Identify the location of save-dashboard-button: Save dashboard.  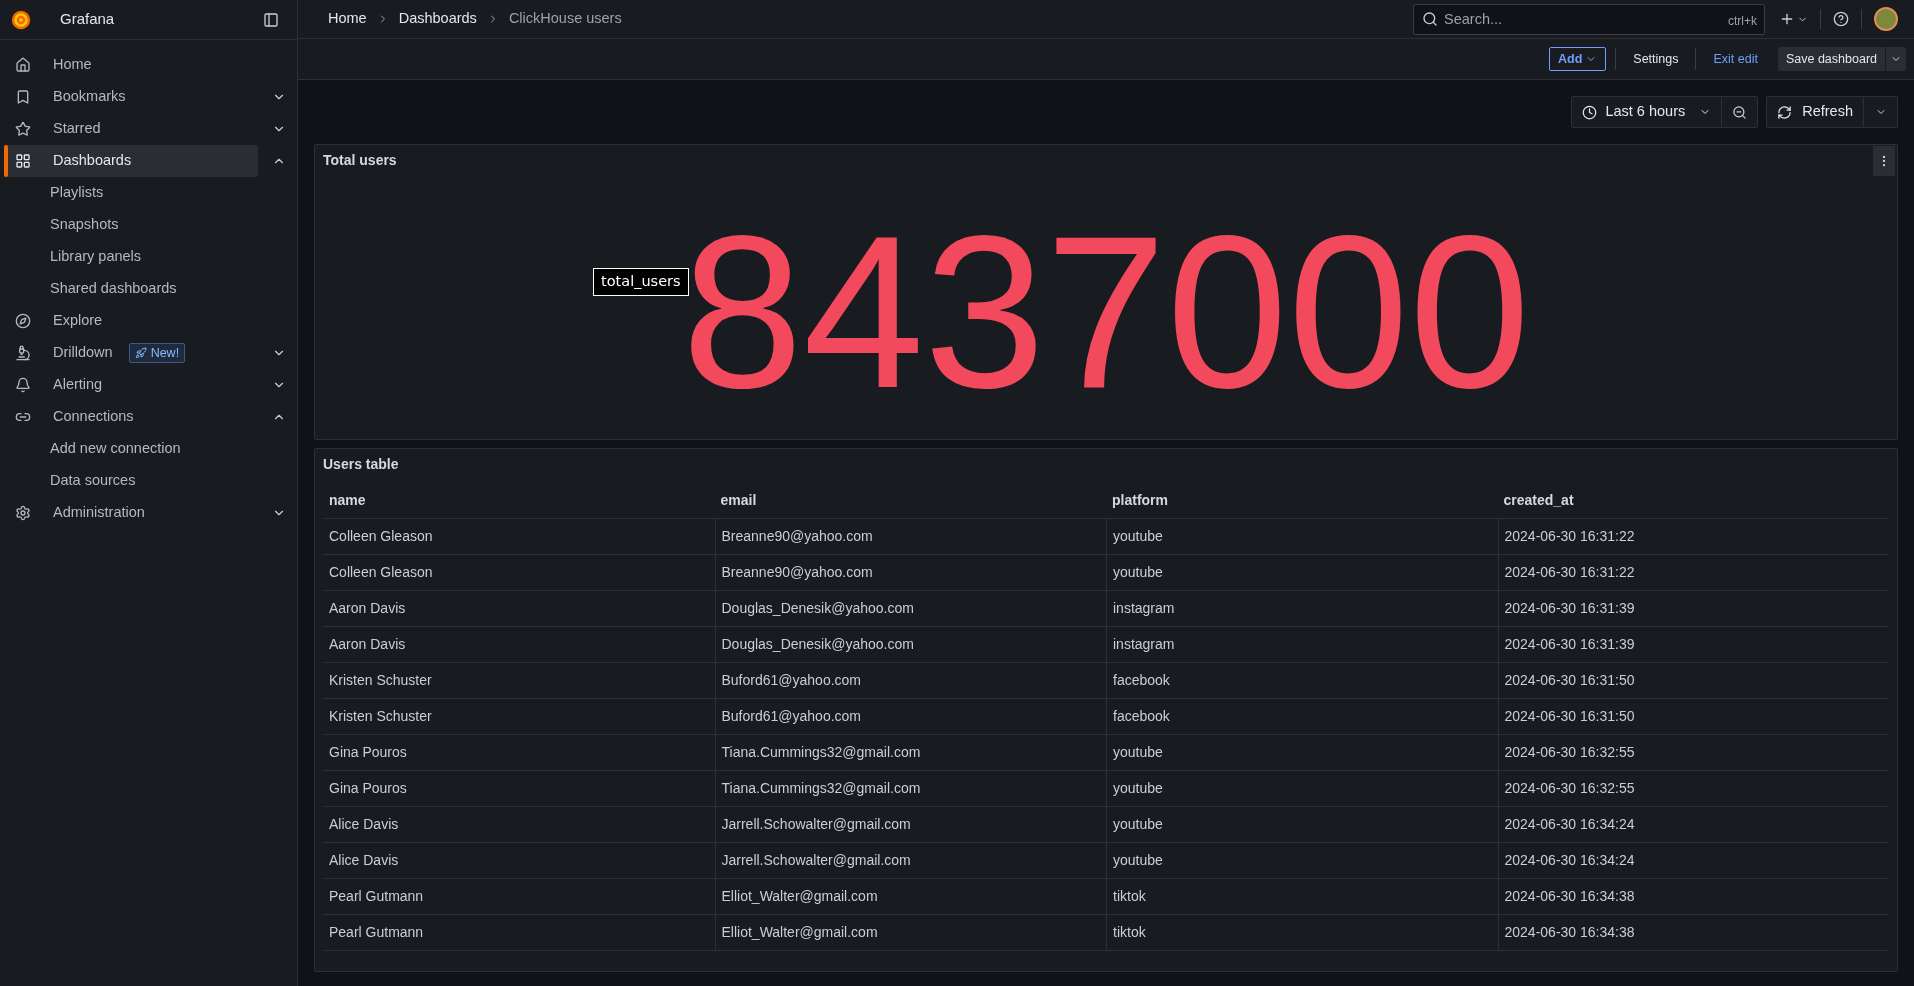
(1831, 59).